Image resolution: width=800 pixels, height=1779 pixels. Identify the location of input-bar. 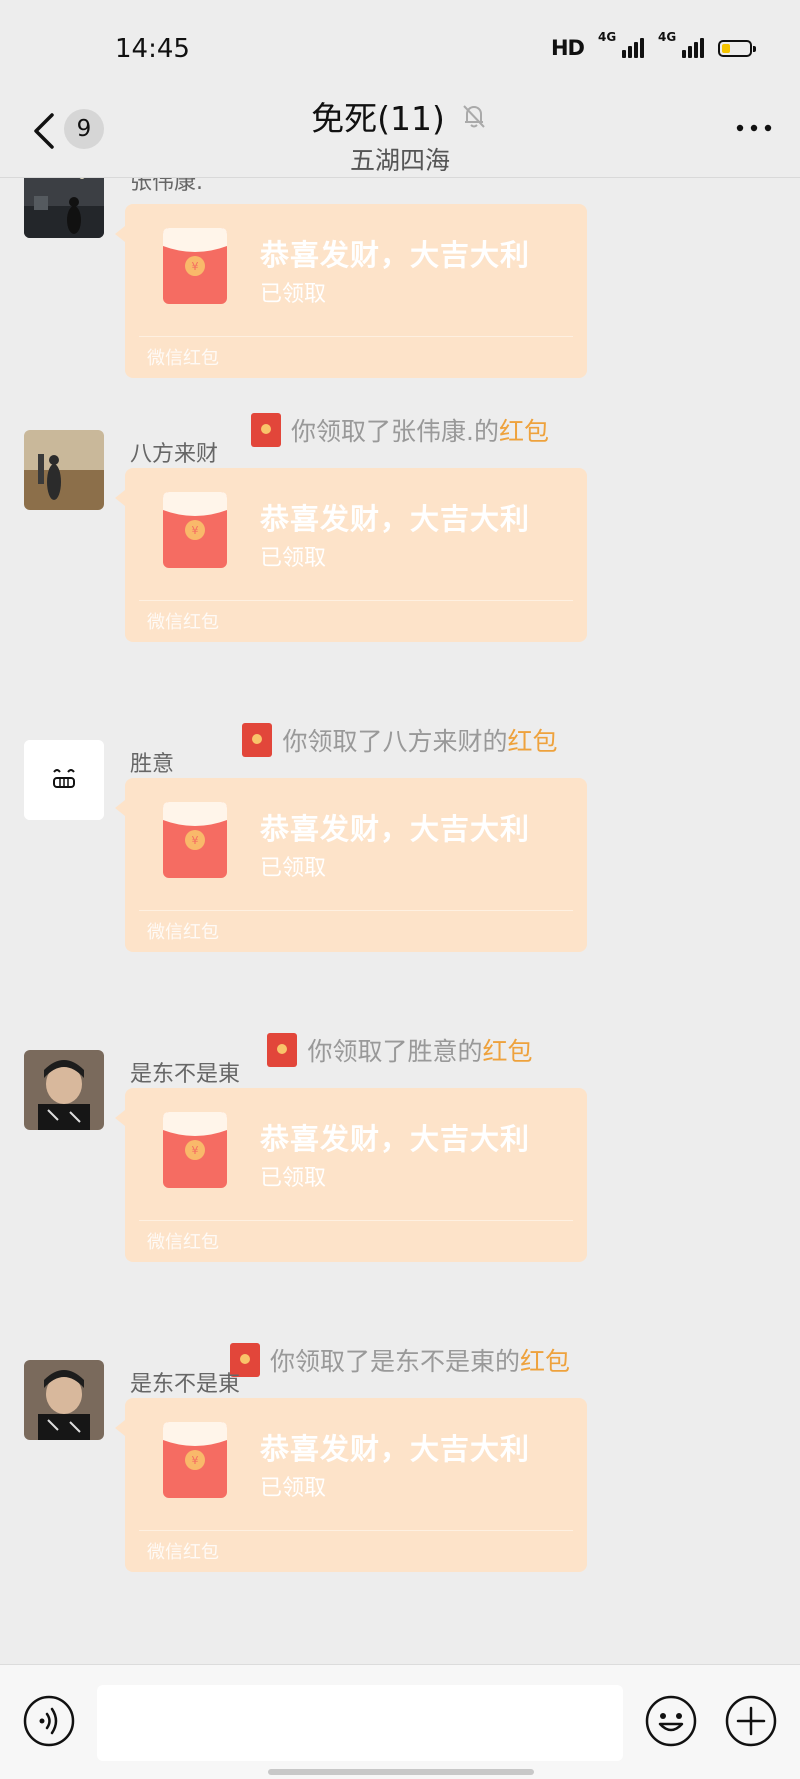
(400, 1721).